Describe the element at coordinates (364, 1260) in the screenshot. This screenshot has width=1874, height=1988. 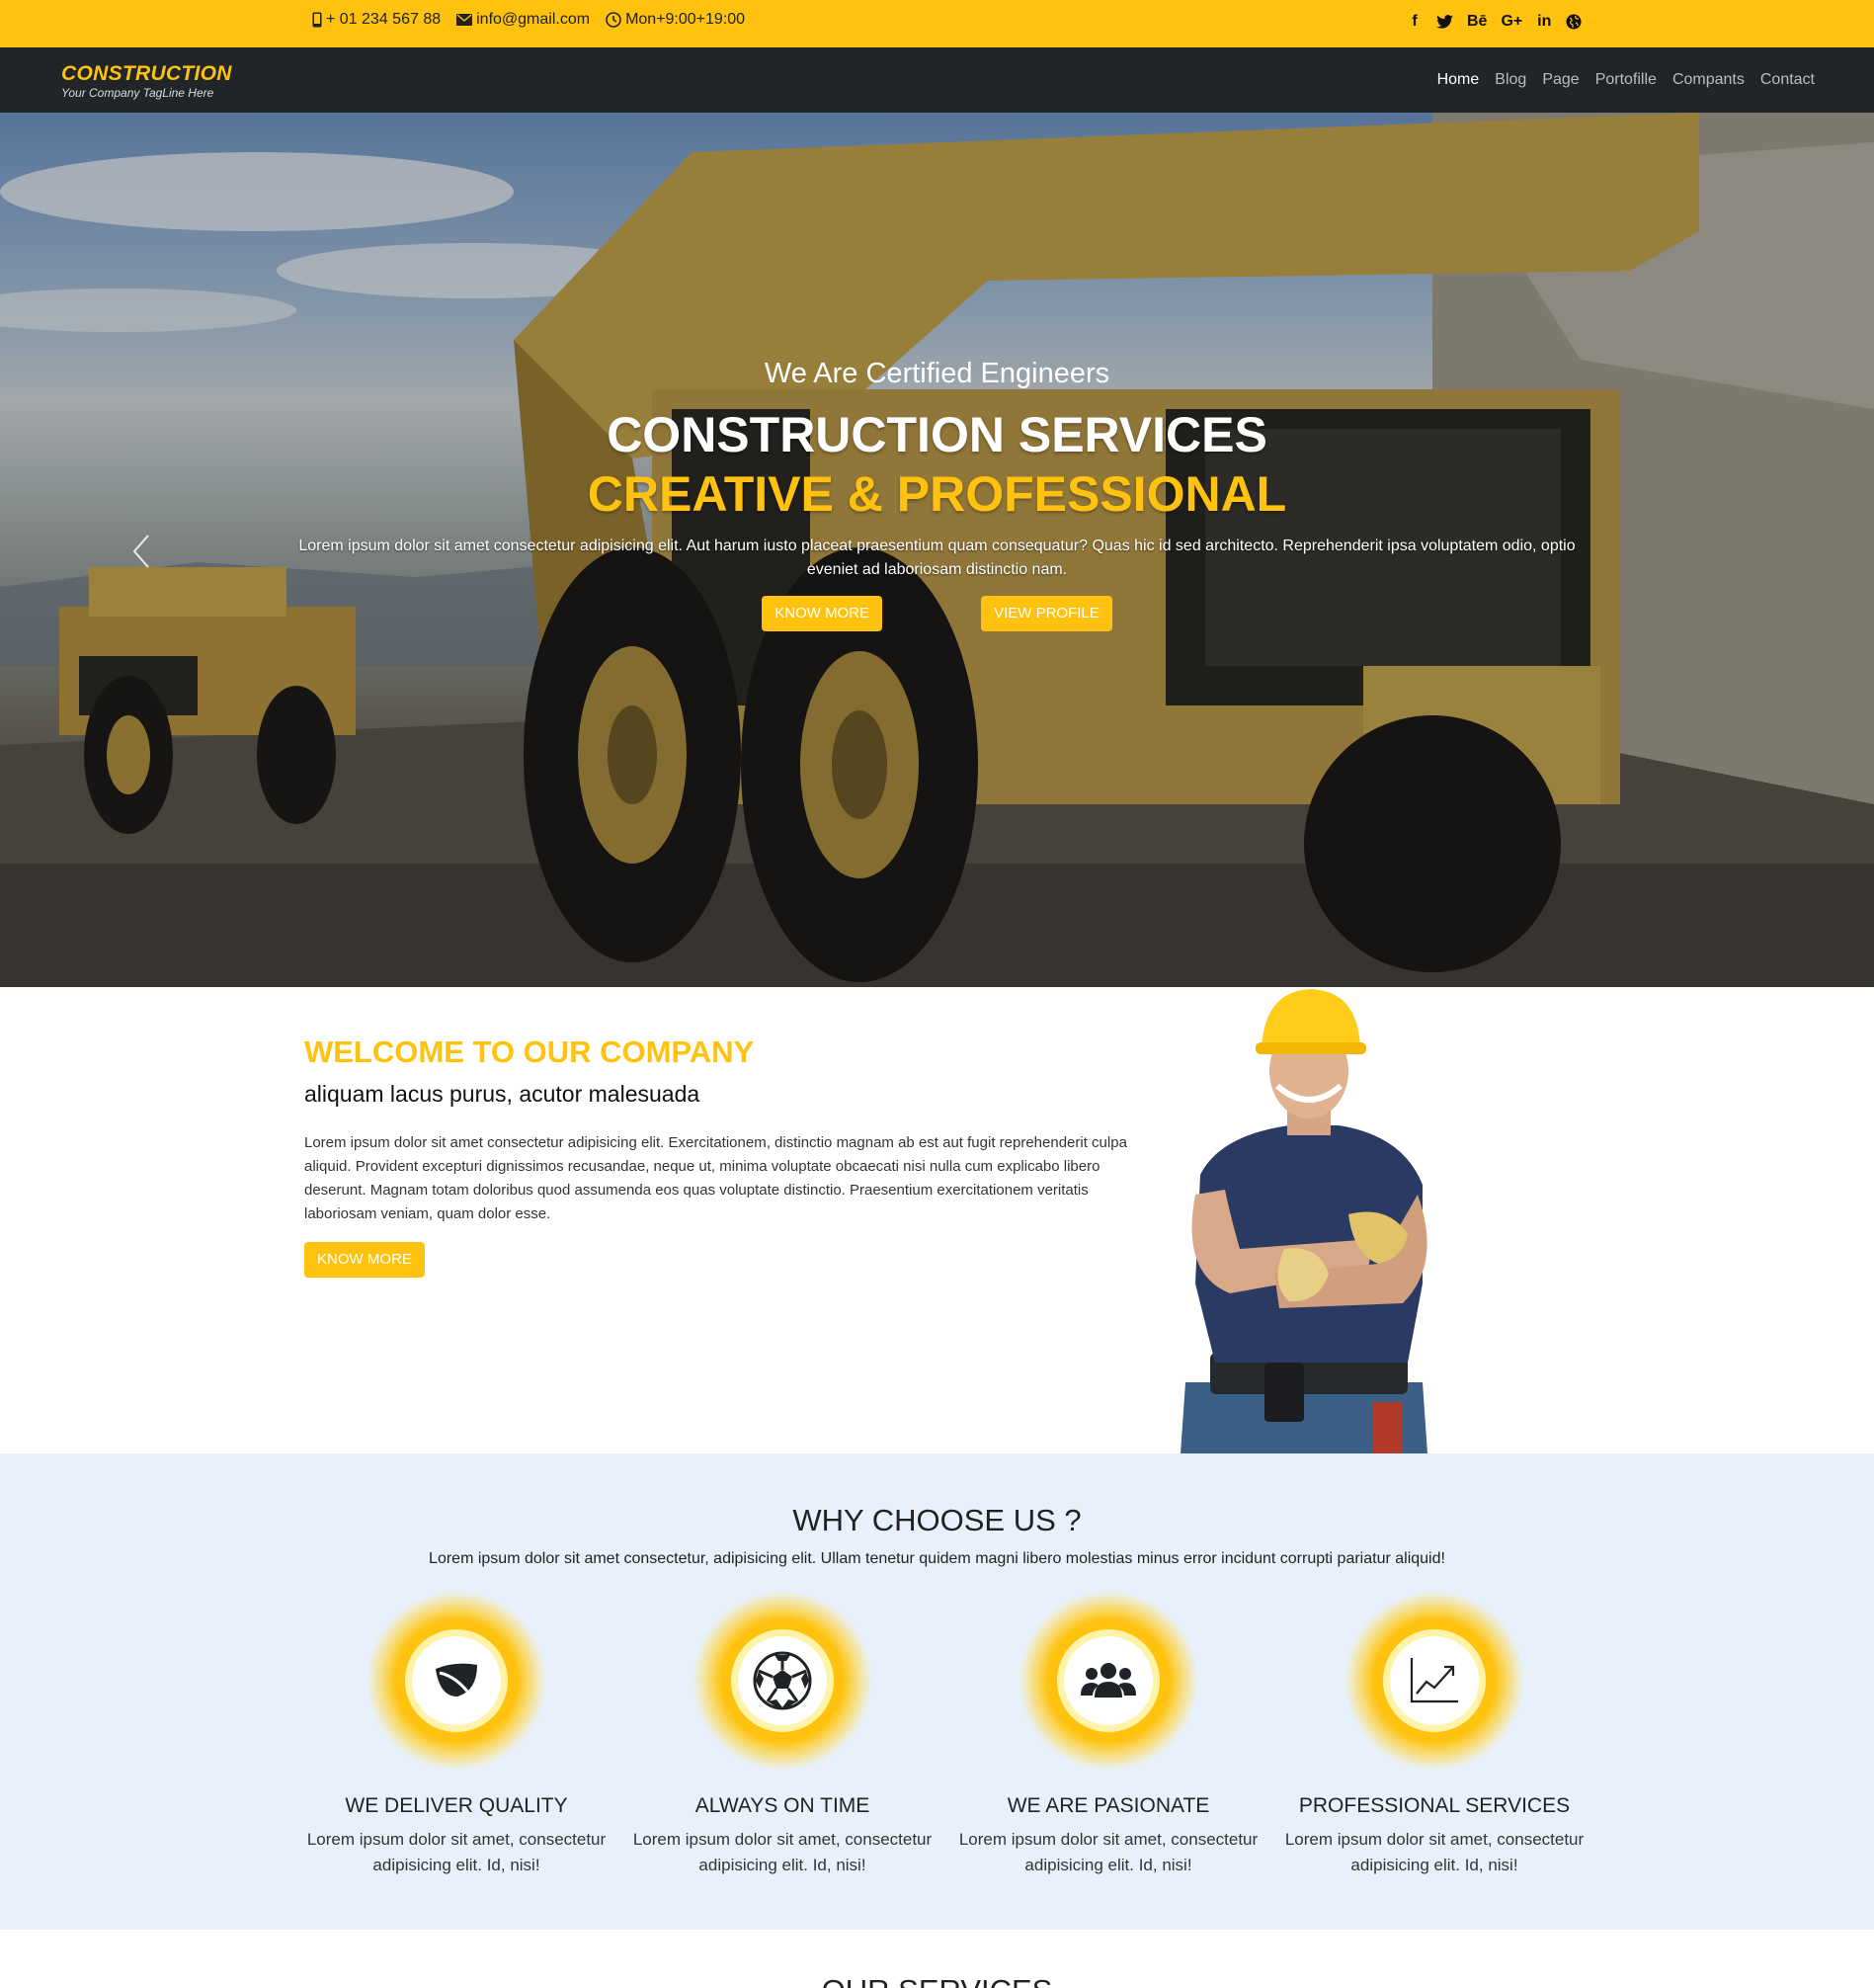
I see `welcome-know-more-button: KNOW MORE` at that location.